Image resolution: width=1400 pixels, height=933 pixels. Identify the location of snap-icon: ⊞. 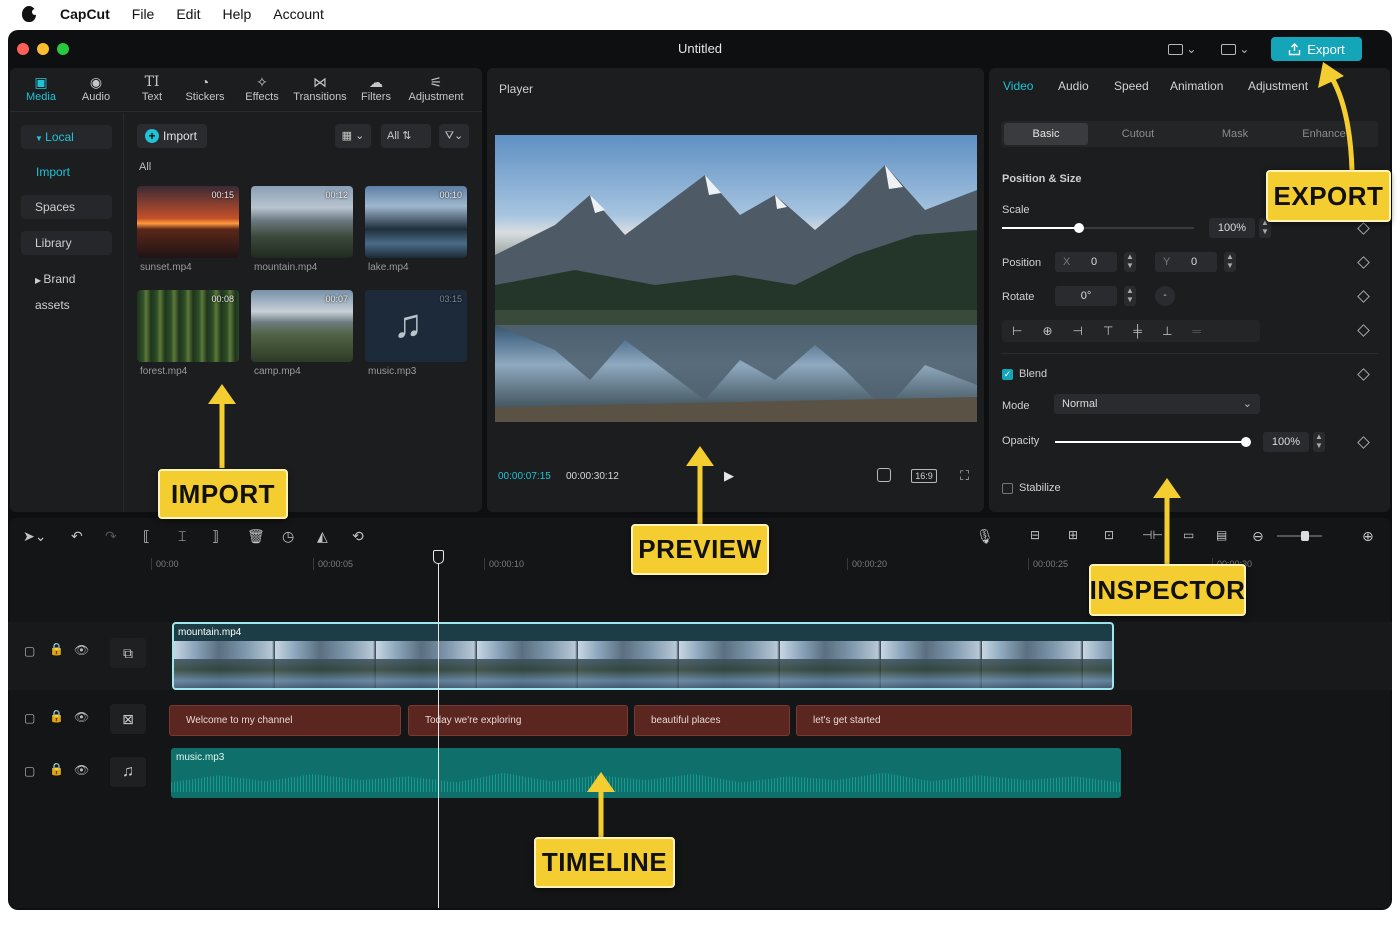
(1073, 535).